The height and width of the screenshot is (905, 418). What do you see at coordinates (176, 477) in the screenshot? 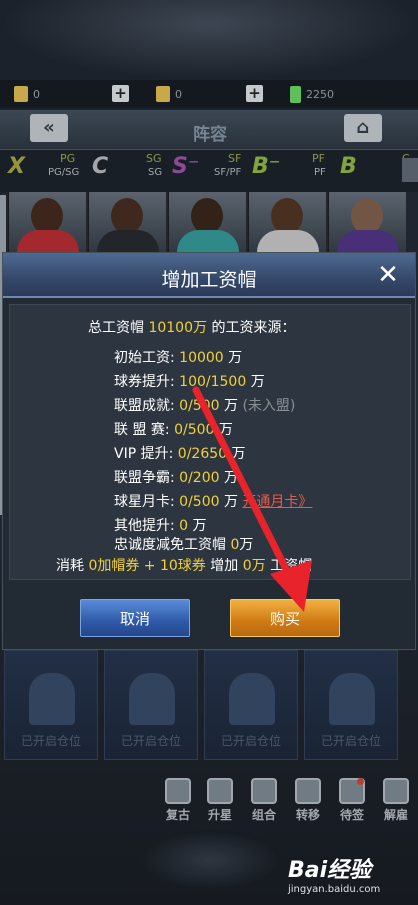
I see `source-row: 联盟争霸: 0/200 万` at bounding box center [176, 477].